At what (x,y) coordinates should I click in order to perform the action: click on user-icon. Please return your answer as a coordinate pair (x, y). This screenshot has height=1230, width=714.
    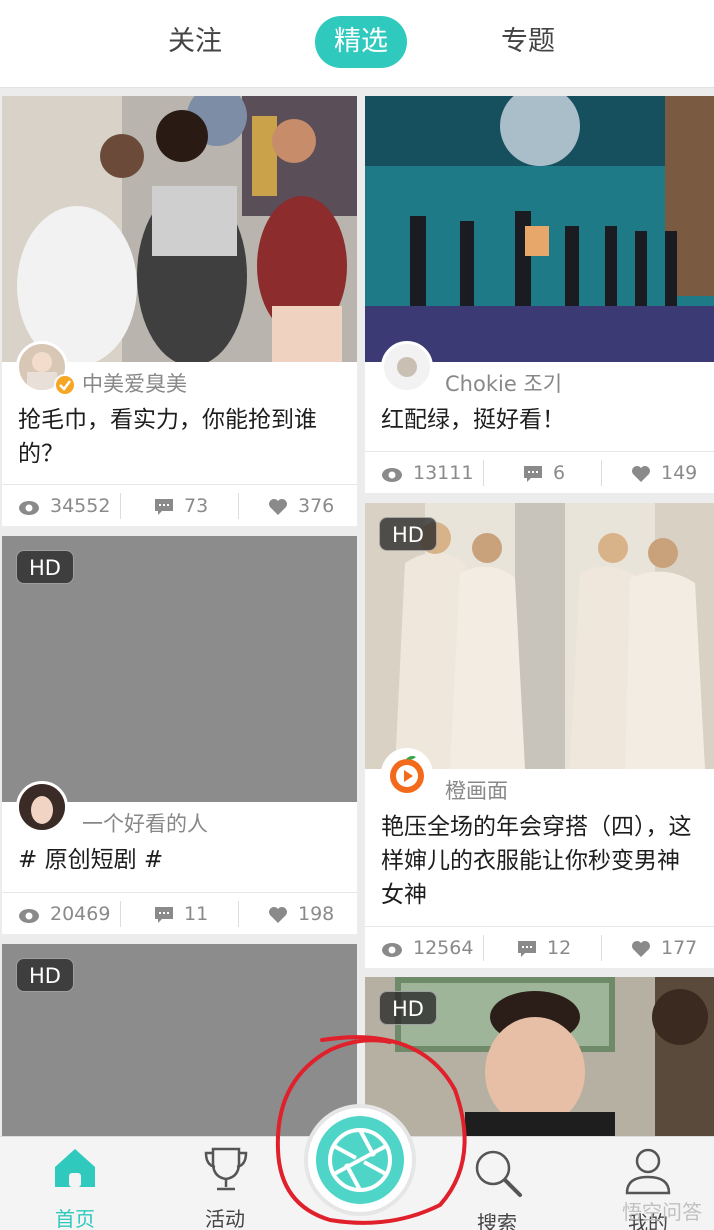
    Looking at the image, I should click on (648, 1171).